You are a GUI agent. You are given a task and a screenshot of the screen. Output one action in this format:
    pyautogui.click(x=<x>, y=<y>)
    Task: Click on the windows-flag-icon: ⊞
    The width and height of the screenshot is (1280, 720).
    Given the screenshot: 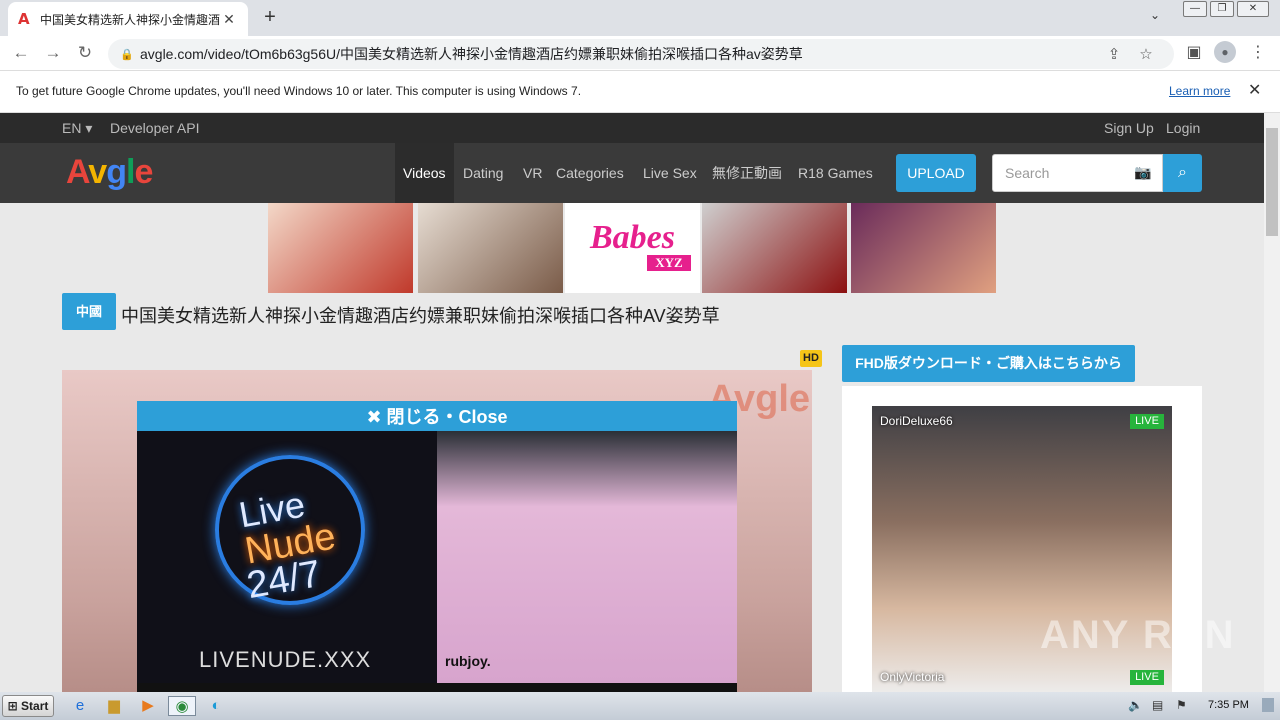 What is the action you would take?
    pyautogui.click(x=14, y=706)
    